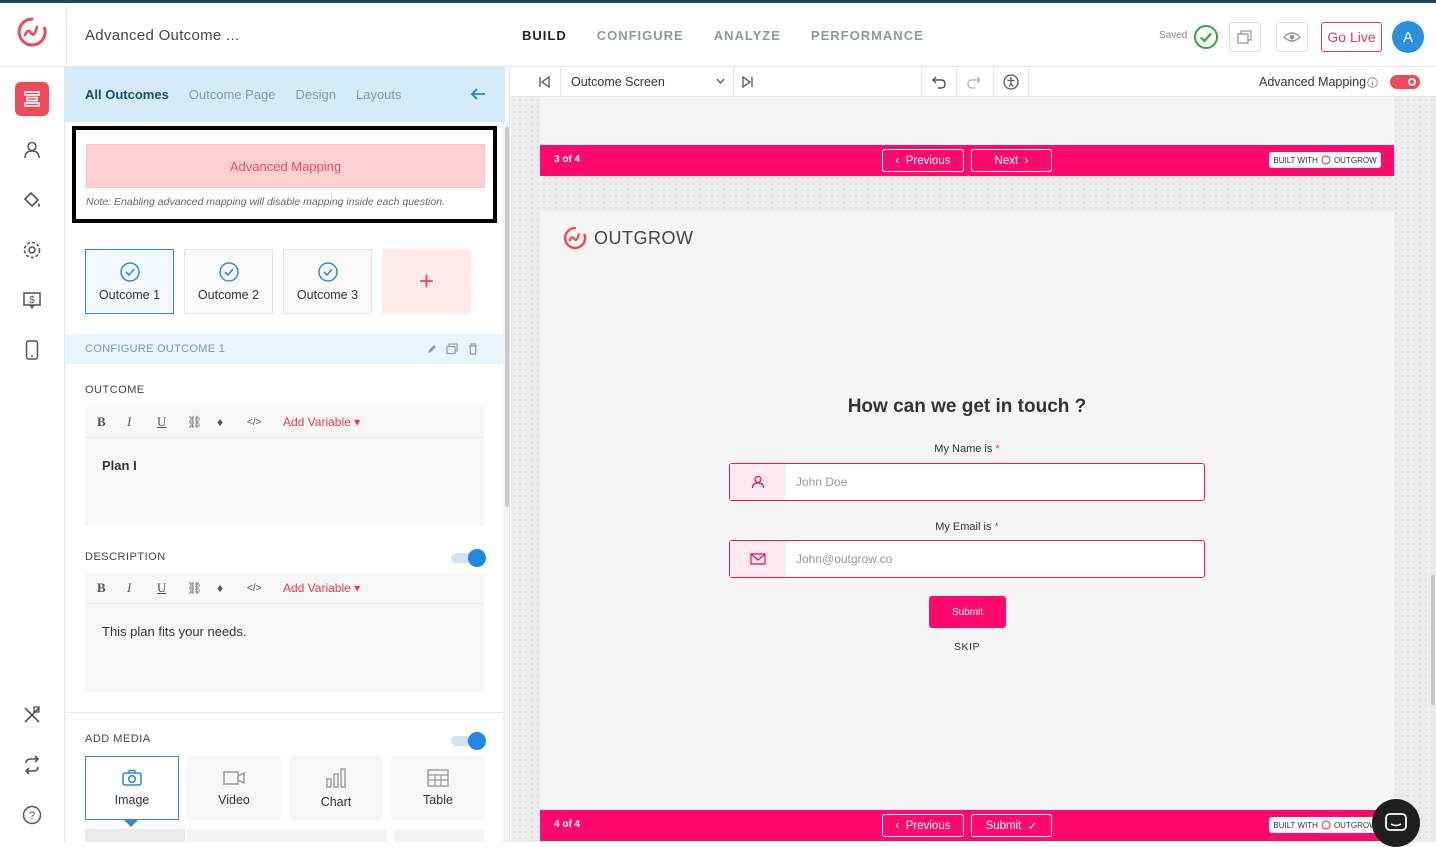  Describe the element at coordinates (473, 349) in the screenshot. I see `trash-icon` at that location.